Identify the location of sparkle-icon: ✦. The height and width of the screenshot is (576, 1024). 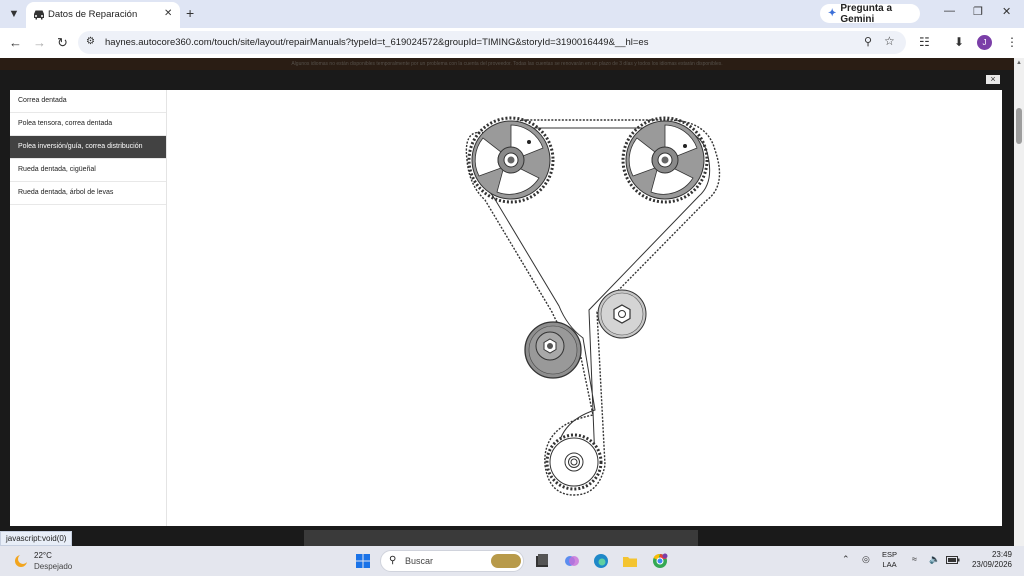
(832, 13).